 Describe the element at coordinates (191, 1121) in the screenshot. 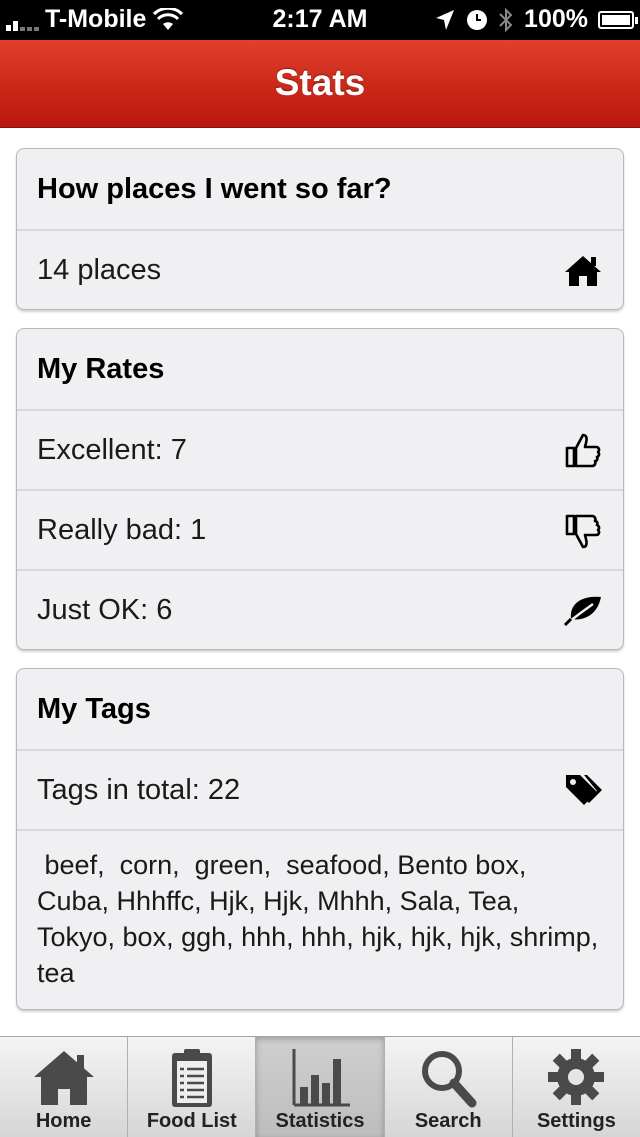

I see `tab-label: Food List` at that location.